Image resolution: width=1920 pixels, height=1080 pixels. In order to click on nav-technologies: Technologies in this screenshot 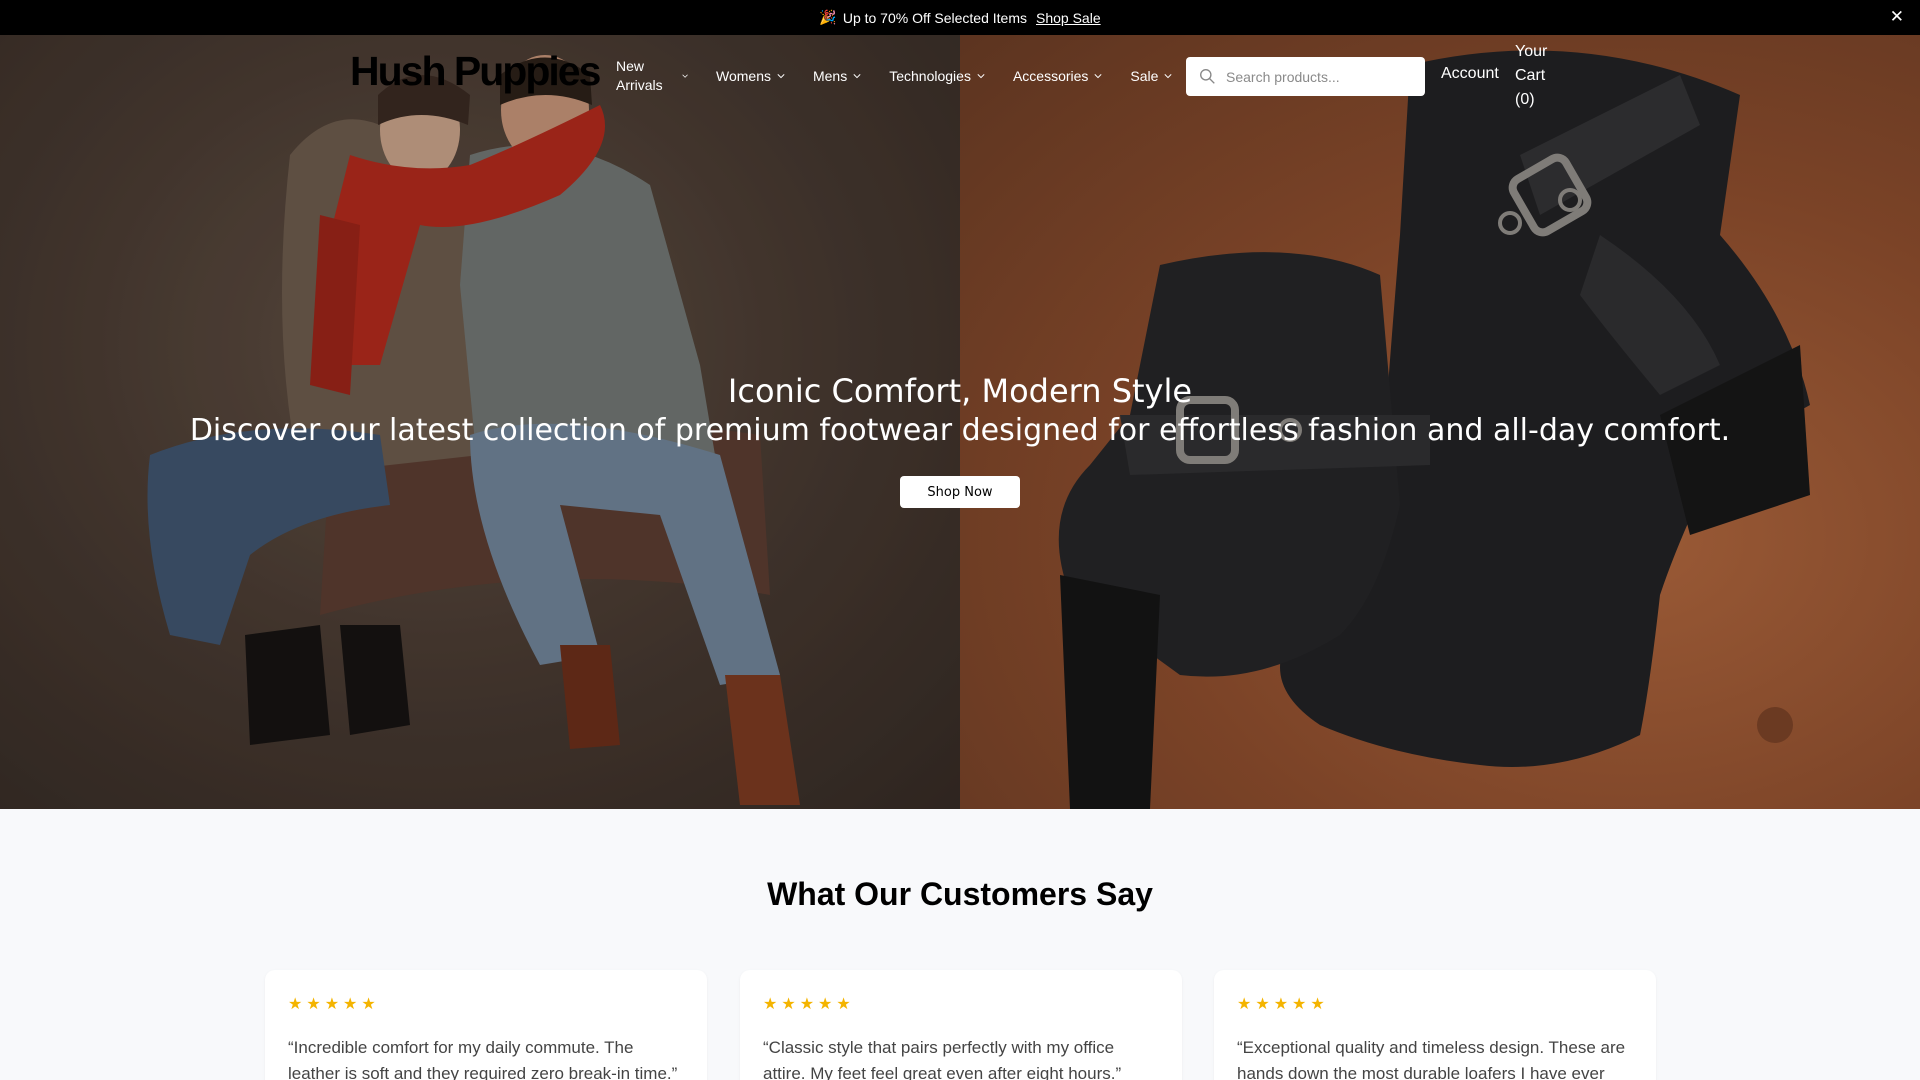, I will do `click(937, 76)`.